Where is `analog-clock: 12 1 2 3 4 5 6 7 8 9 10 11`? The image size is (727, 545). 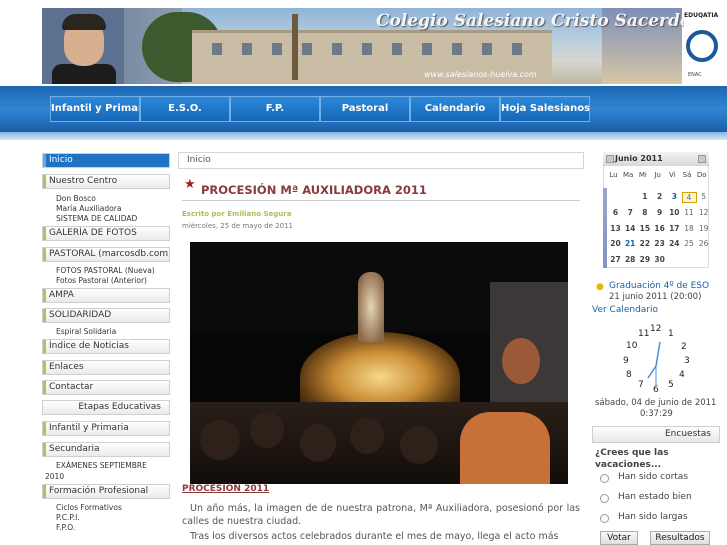
analog-clock: 12 1 2 3 4 5 6 7 8 9 10 11 is located at coordinates (650, 362).